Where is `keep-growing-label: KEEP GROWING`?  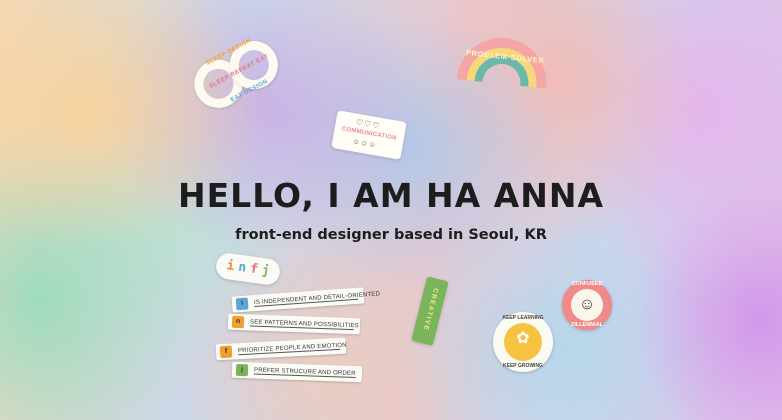 keep-growing-label: KEEP GROWING is located at coordinates (523, 366).